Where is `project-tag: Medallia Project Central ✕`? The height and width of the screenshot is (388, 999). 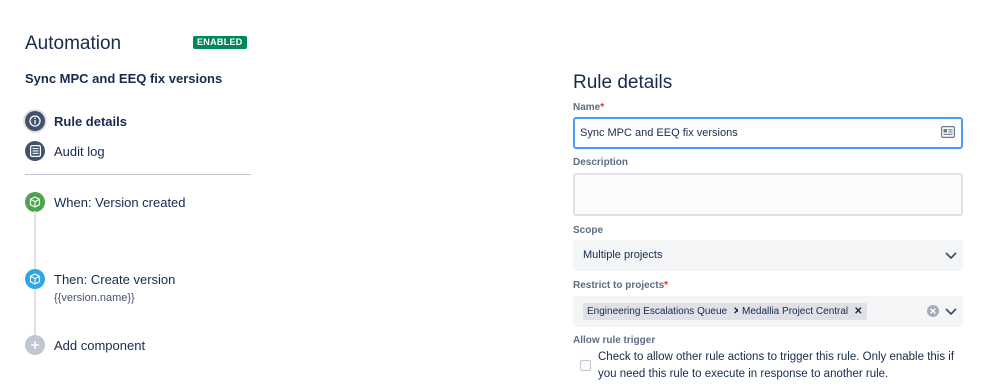
project-tag: Medallia Project Central ✕ is located at coordinates (802, 311).